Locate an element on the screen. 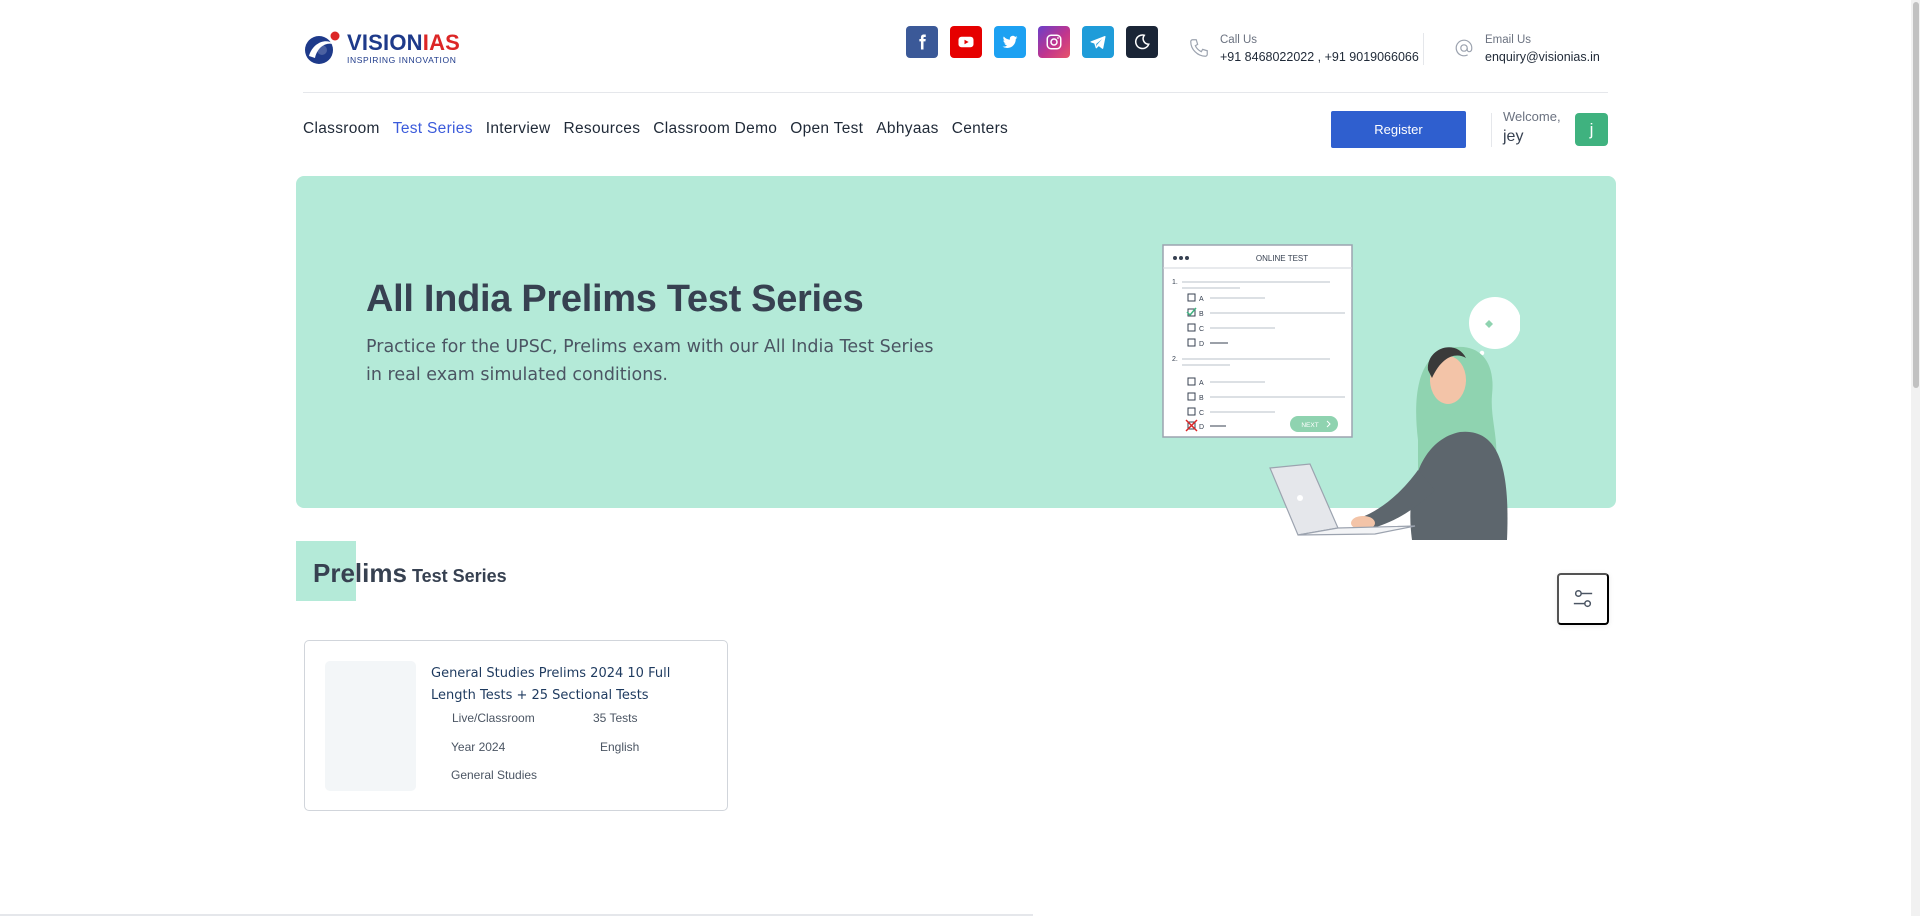 The height and width of the screenshot is (916, 1920). dark-mode-icon is located at coordinates (1142, 42).